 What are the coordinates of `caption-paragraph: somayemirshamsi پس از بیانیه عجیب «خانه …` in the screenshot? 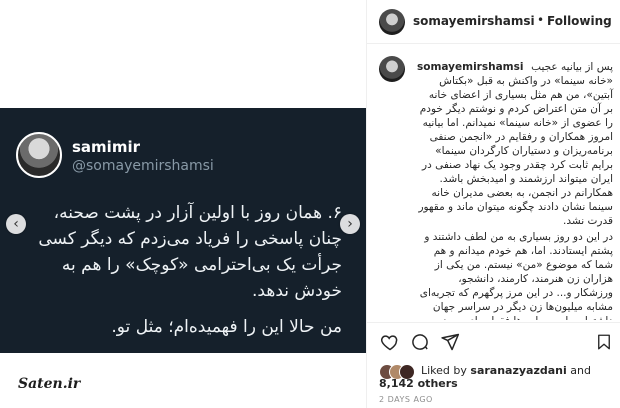 It's located at (515, 144).